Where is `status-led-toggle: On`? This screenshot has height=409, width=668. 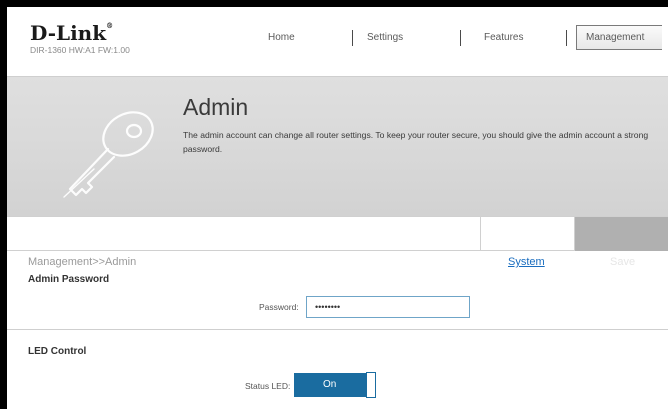 status-led-toggle: On is located at coordinates (336, 385).